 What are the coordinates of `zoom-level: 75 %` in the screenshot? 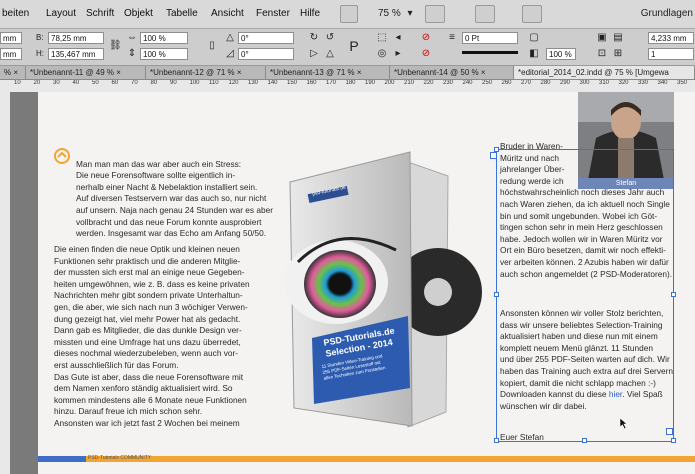 It's located at (389, 13).